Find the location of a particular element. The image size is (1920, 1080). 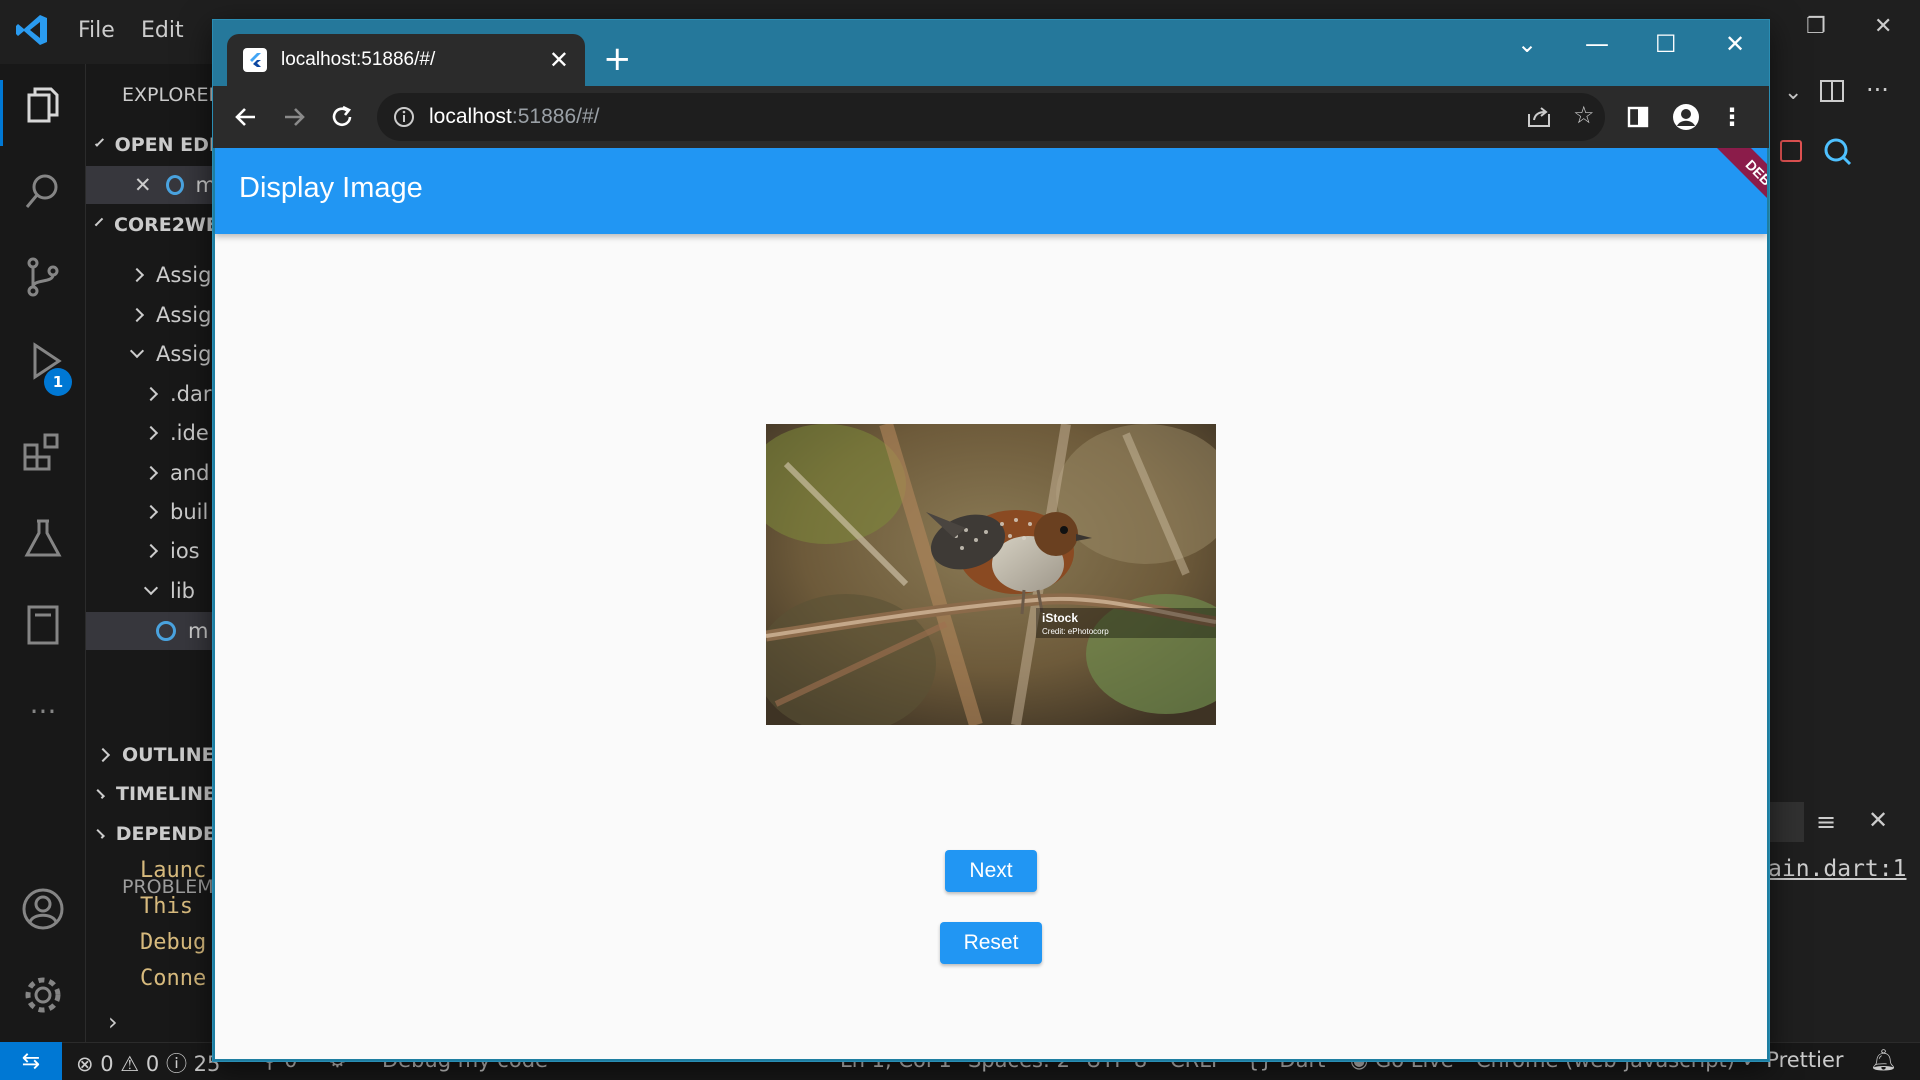

tree-item: ios is located at coordinates (151, 551).